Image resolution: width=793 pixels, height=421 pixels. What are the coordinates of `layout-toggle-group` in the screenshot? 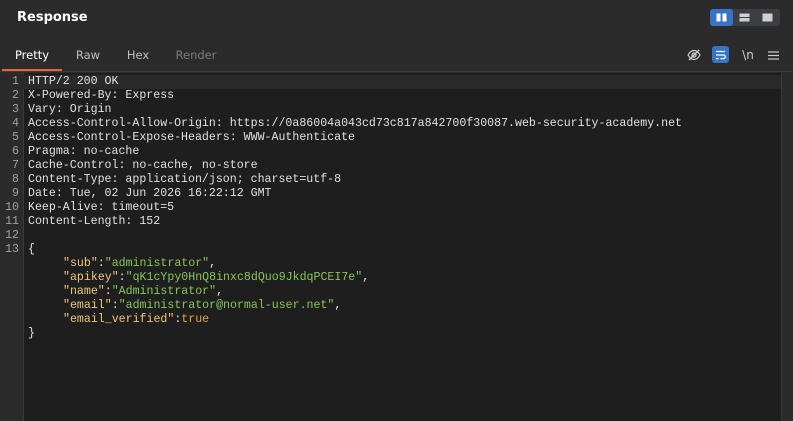 It's located at (745, 17).